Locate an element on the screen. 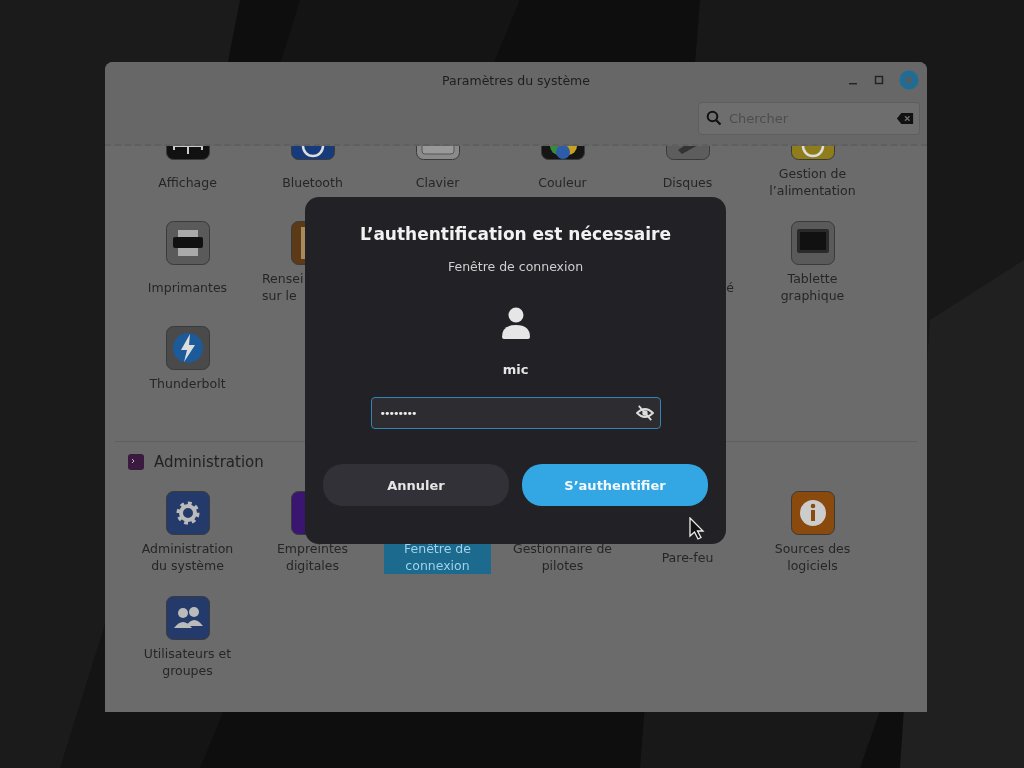 This screenshot has height=768, width=1024. settings-item-label: Sources des logiciels is located at coordinates (812, 557).